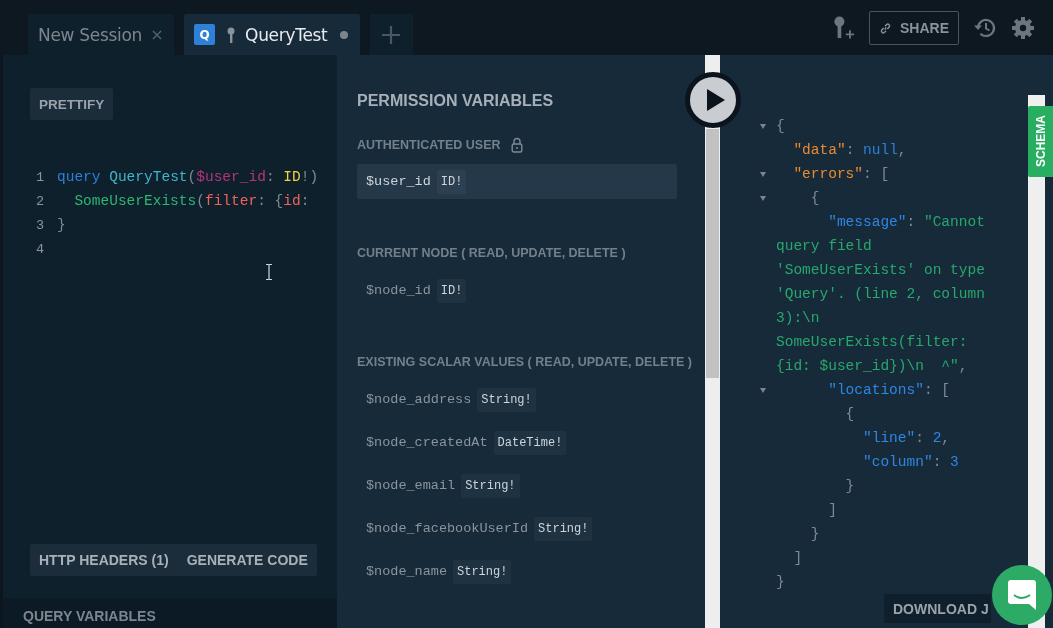  What do you see at coordinates (191, 201) in the screenshot?
I see `code-line: SomeUserExists(filter: {id:` at bounding box center [191, 201].